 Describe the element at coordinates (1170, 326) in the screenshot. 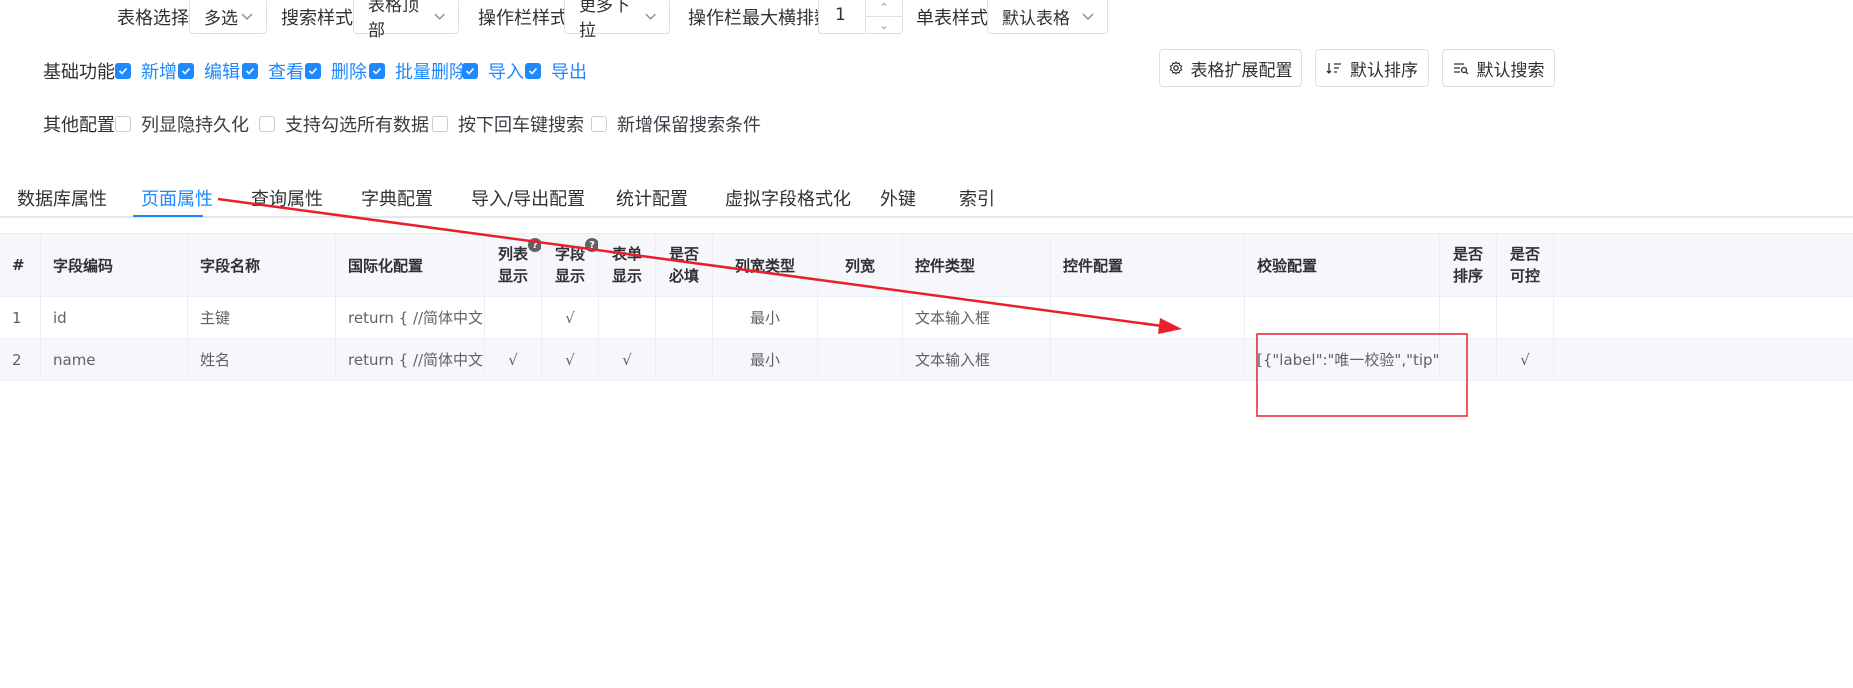

I see `annotation-arrow-head` at that location.